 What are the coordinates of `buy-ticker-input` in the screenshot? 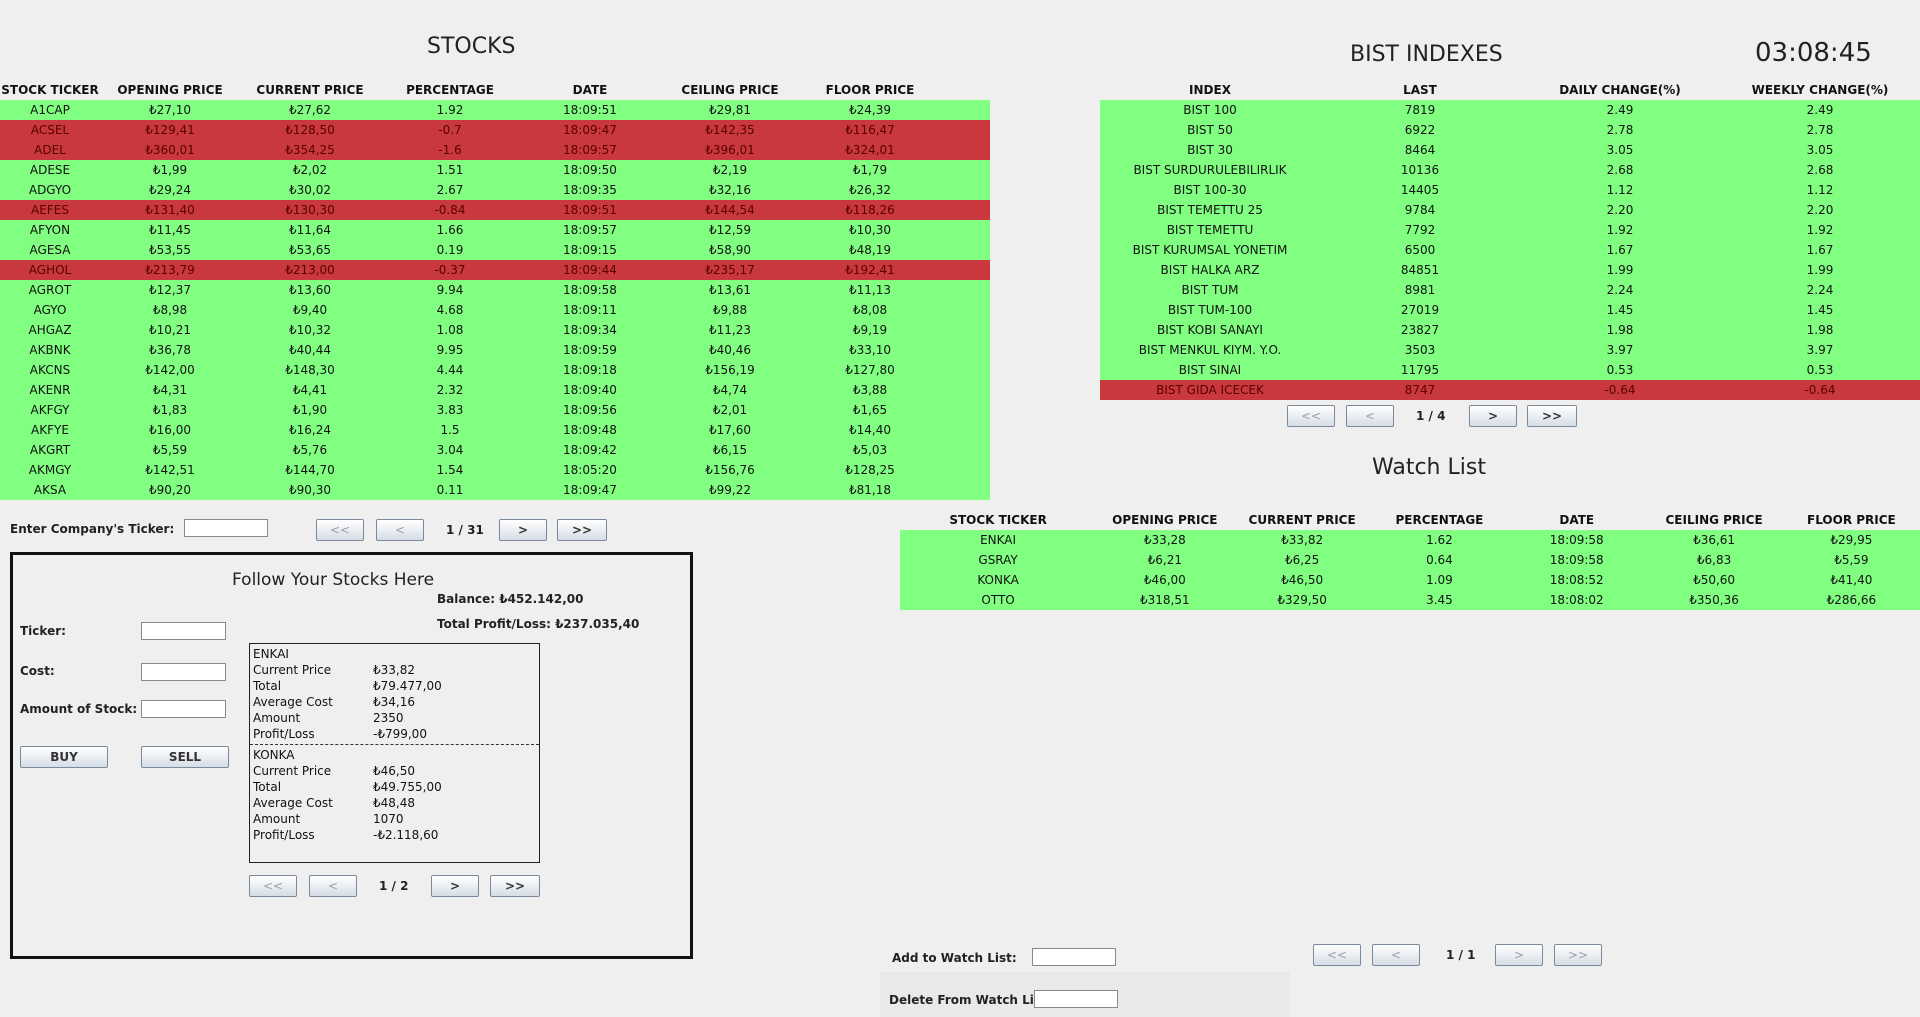 It's located at (183, 631).